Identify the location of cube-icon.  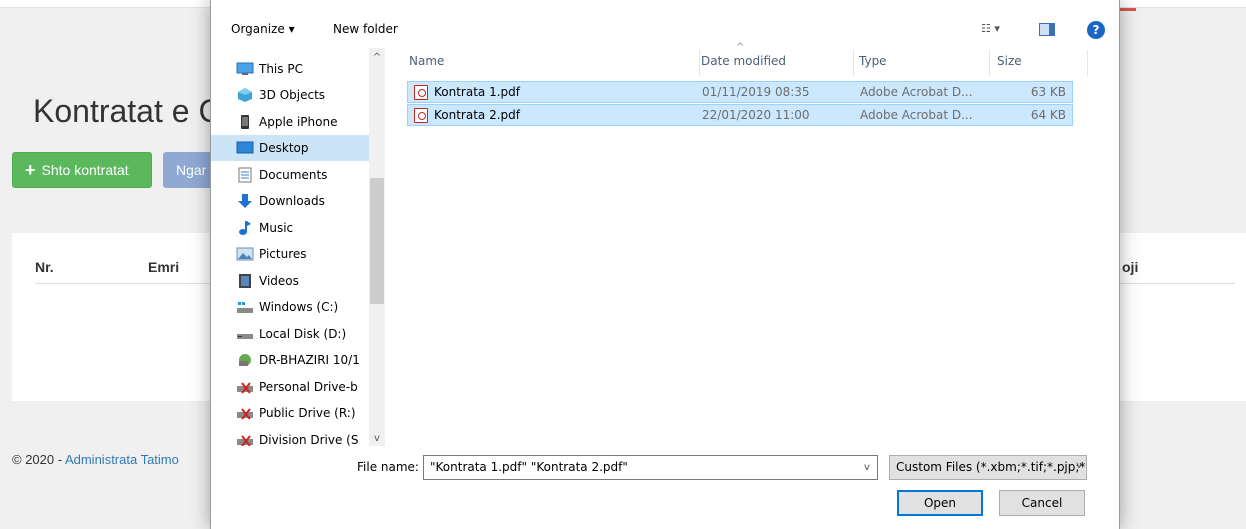
(245, 95).